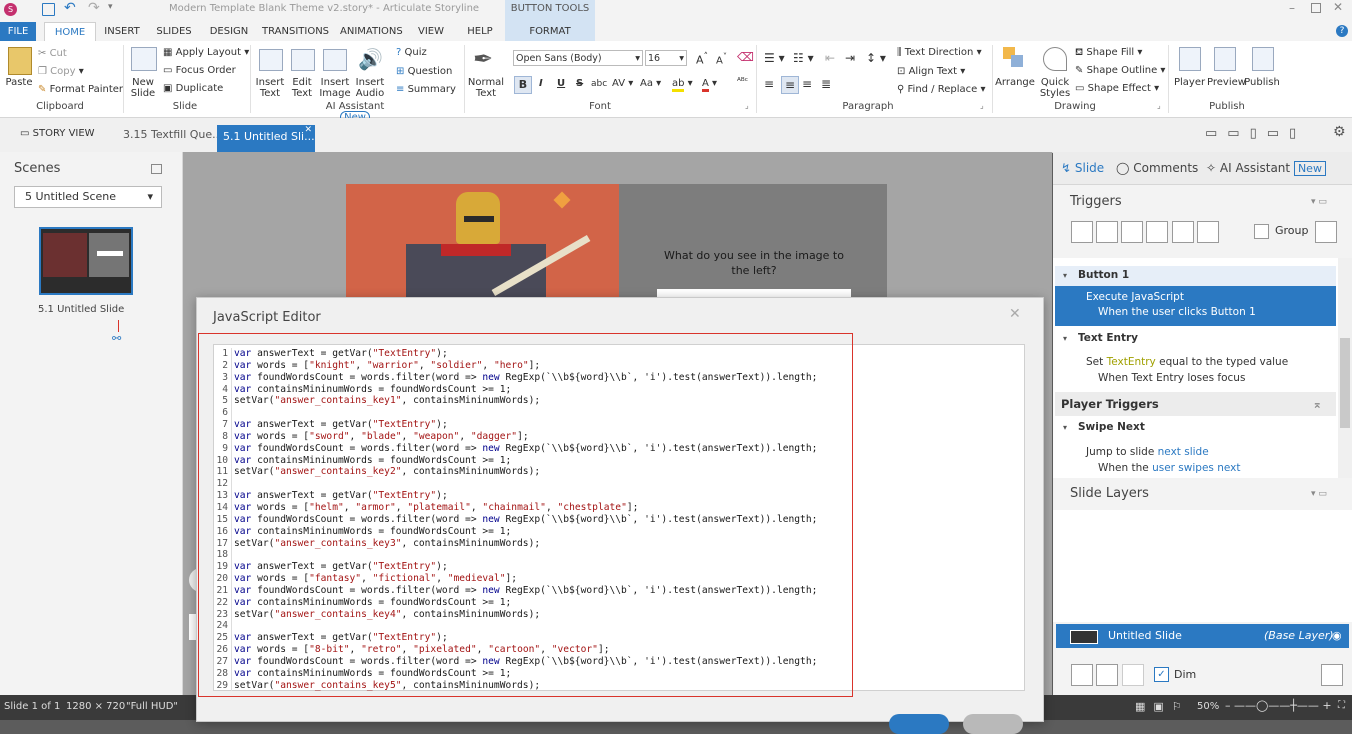 Image resolution: width=1352 pixels, height=734 pixels. I want to click on slide-image, so click(482, 240).